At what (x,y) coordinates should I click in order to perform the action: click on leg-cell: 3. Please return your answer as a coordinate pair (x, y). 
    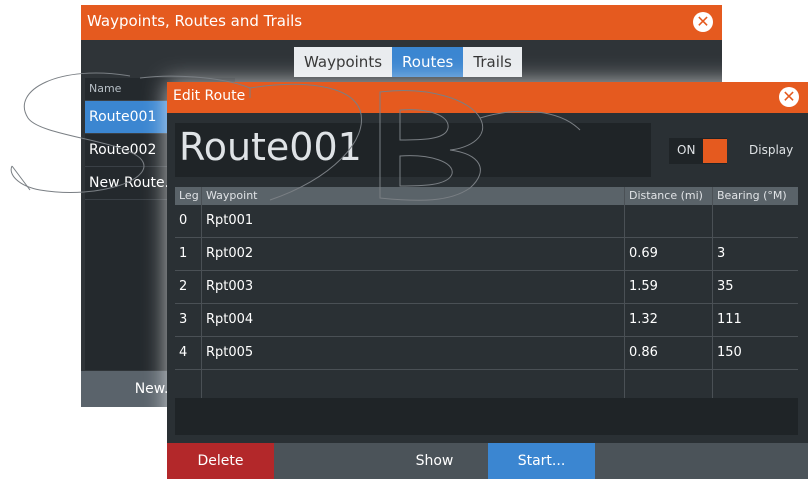
    Looking at the image, I should click on (183, 319).